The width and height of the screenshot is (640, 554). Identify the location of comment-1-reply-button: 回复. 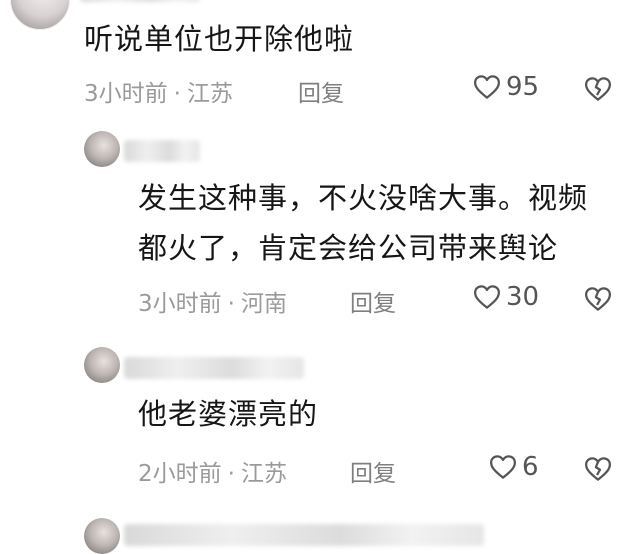
(321, 91).